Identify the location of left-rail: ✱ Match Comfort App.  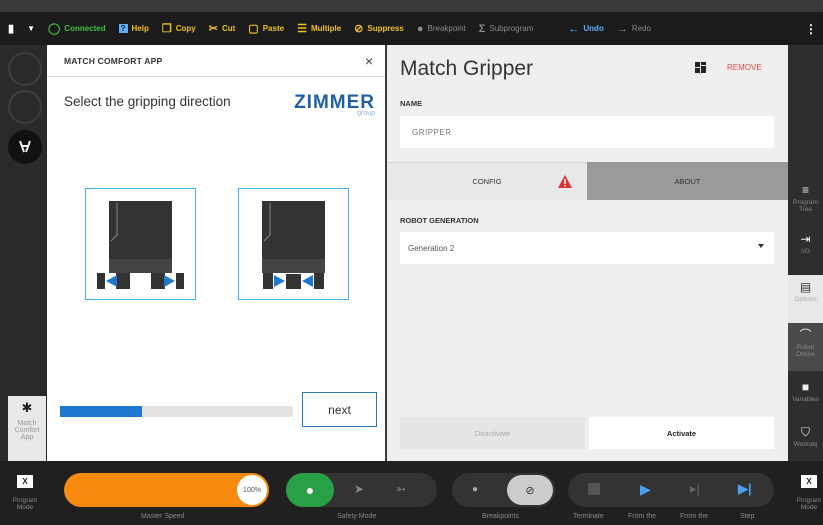
(23, 253).